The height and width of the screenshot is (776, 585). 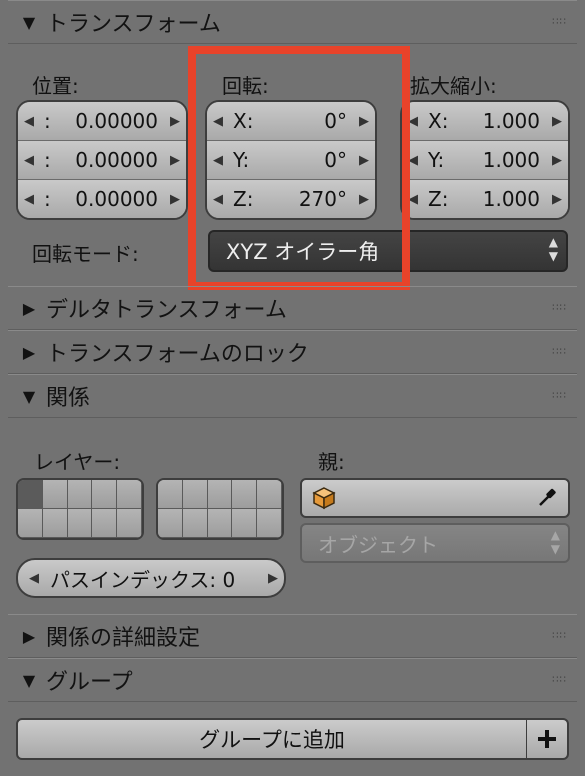 What do you see at coordinates (89, 682) in the screenshot?
I see `panel-title: グループ` at bounding box center [89, 682].